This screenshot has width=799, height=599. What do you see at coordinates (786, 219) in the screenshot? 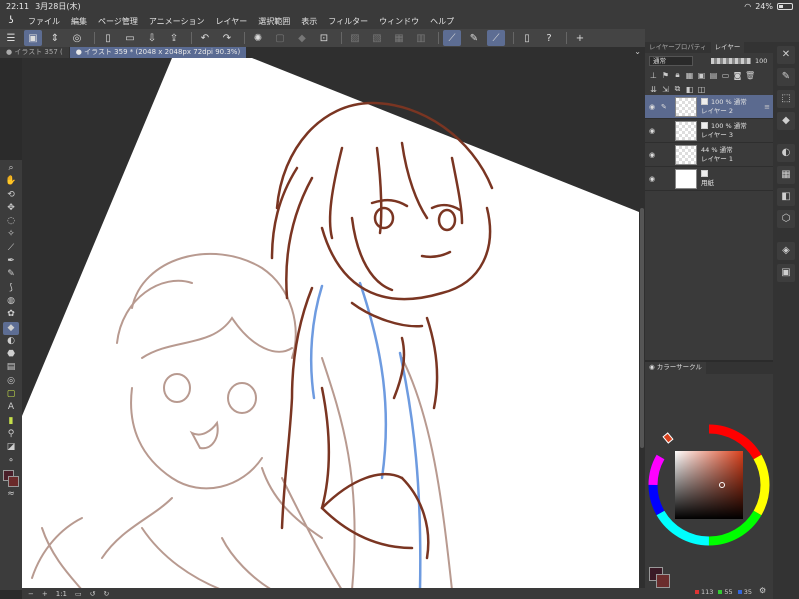
I see `layer-property-panel-icon: ⬡` at bounding box center [786, 219].